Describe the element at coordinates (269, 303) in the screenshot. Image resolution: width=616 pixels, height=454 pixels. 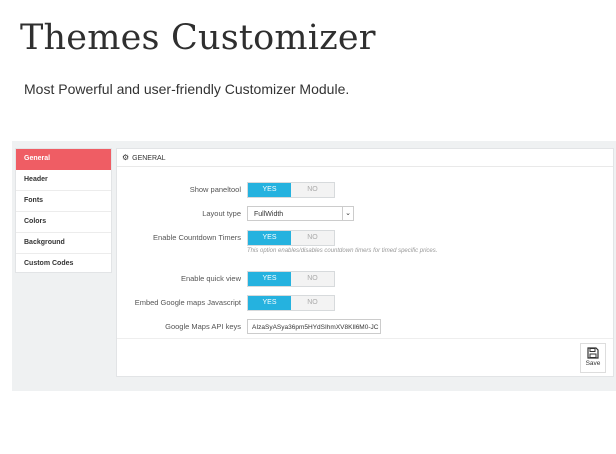
I see `google-maps-js-yes: YES` at that location.